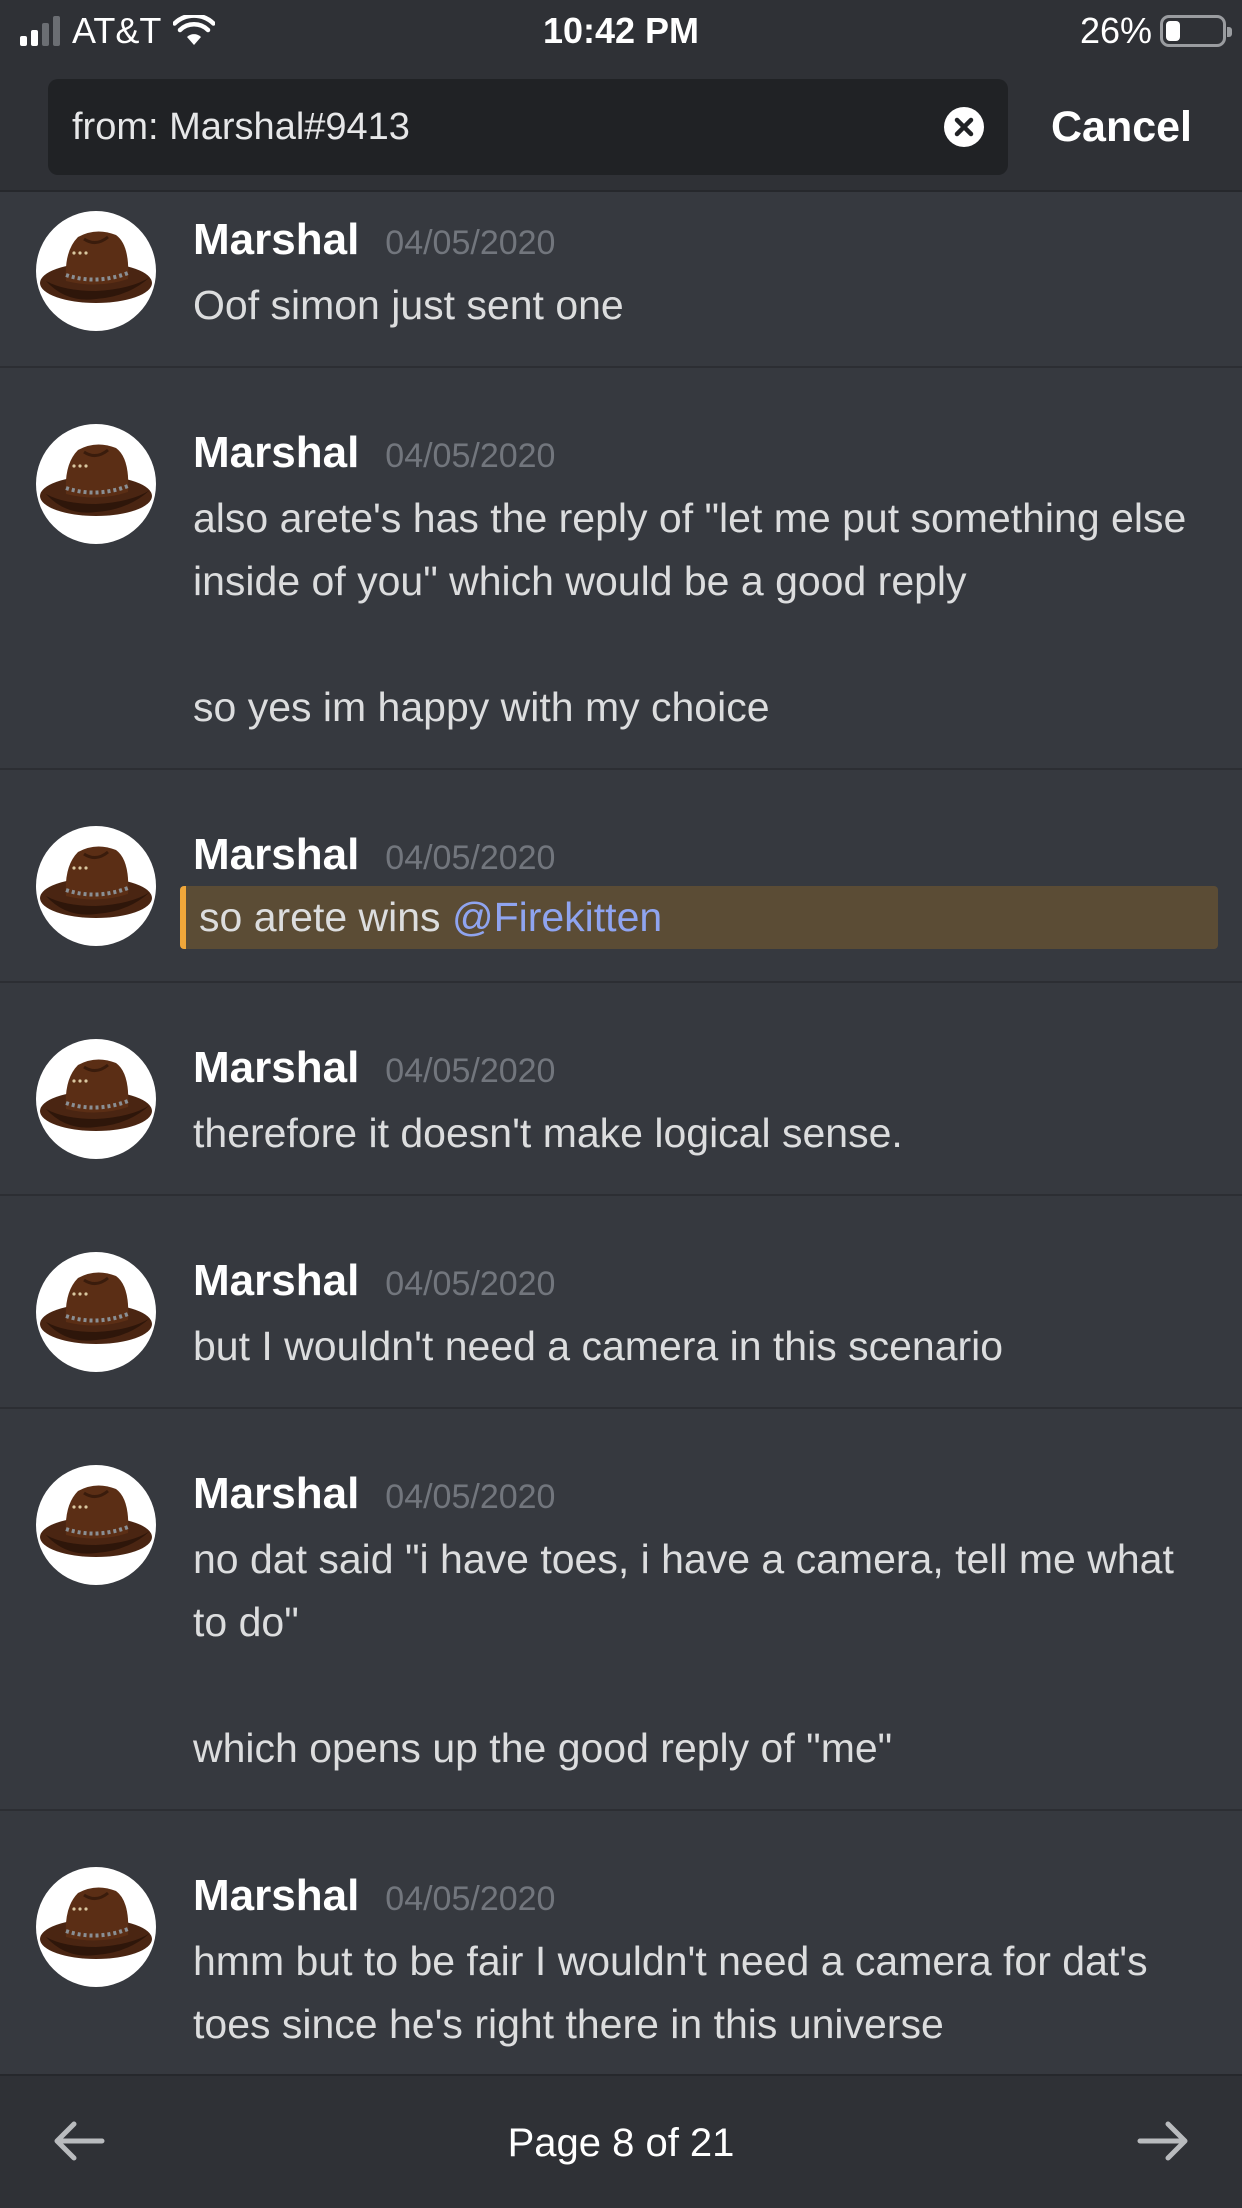 This screenshot has height=2208, width=1242. I want to click on clock: 10:42 PM, so click(621, 30).